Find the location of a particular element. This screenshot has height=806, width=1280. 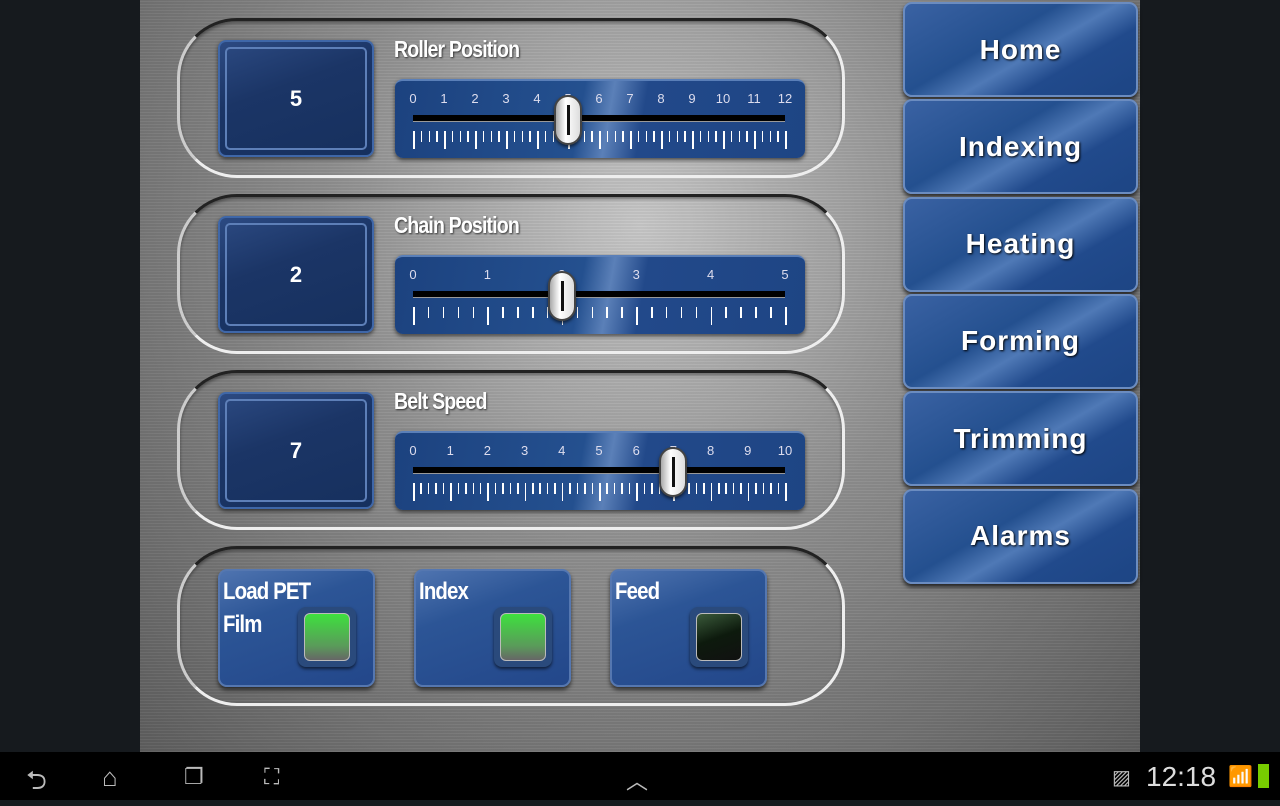

tick-label: 3 is located at coordinates (636, 274).